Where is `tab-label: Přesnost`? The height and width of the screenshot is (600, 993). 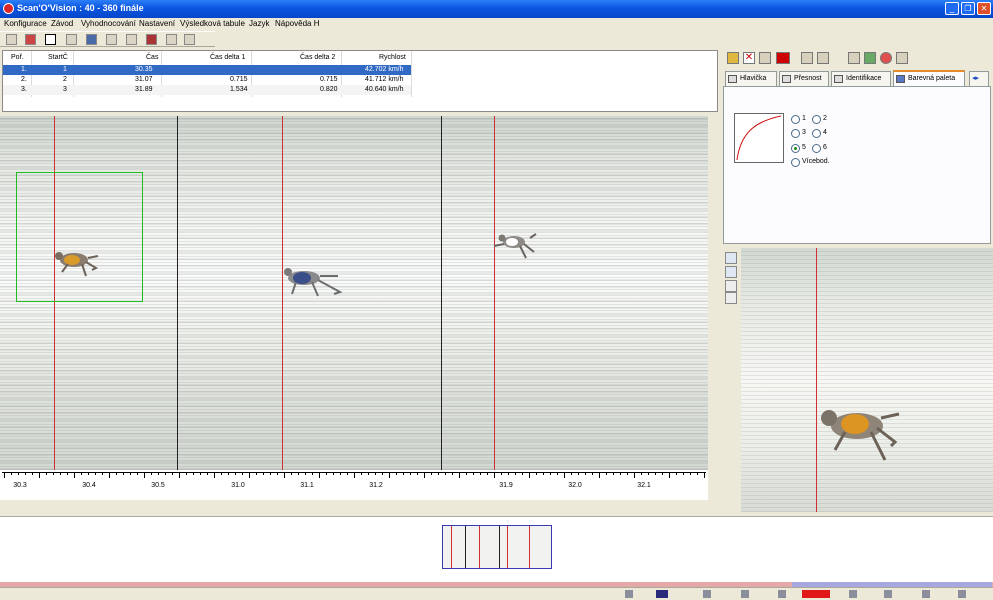 tab-label: Přesnost is located at coordinates (808, 78).